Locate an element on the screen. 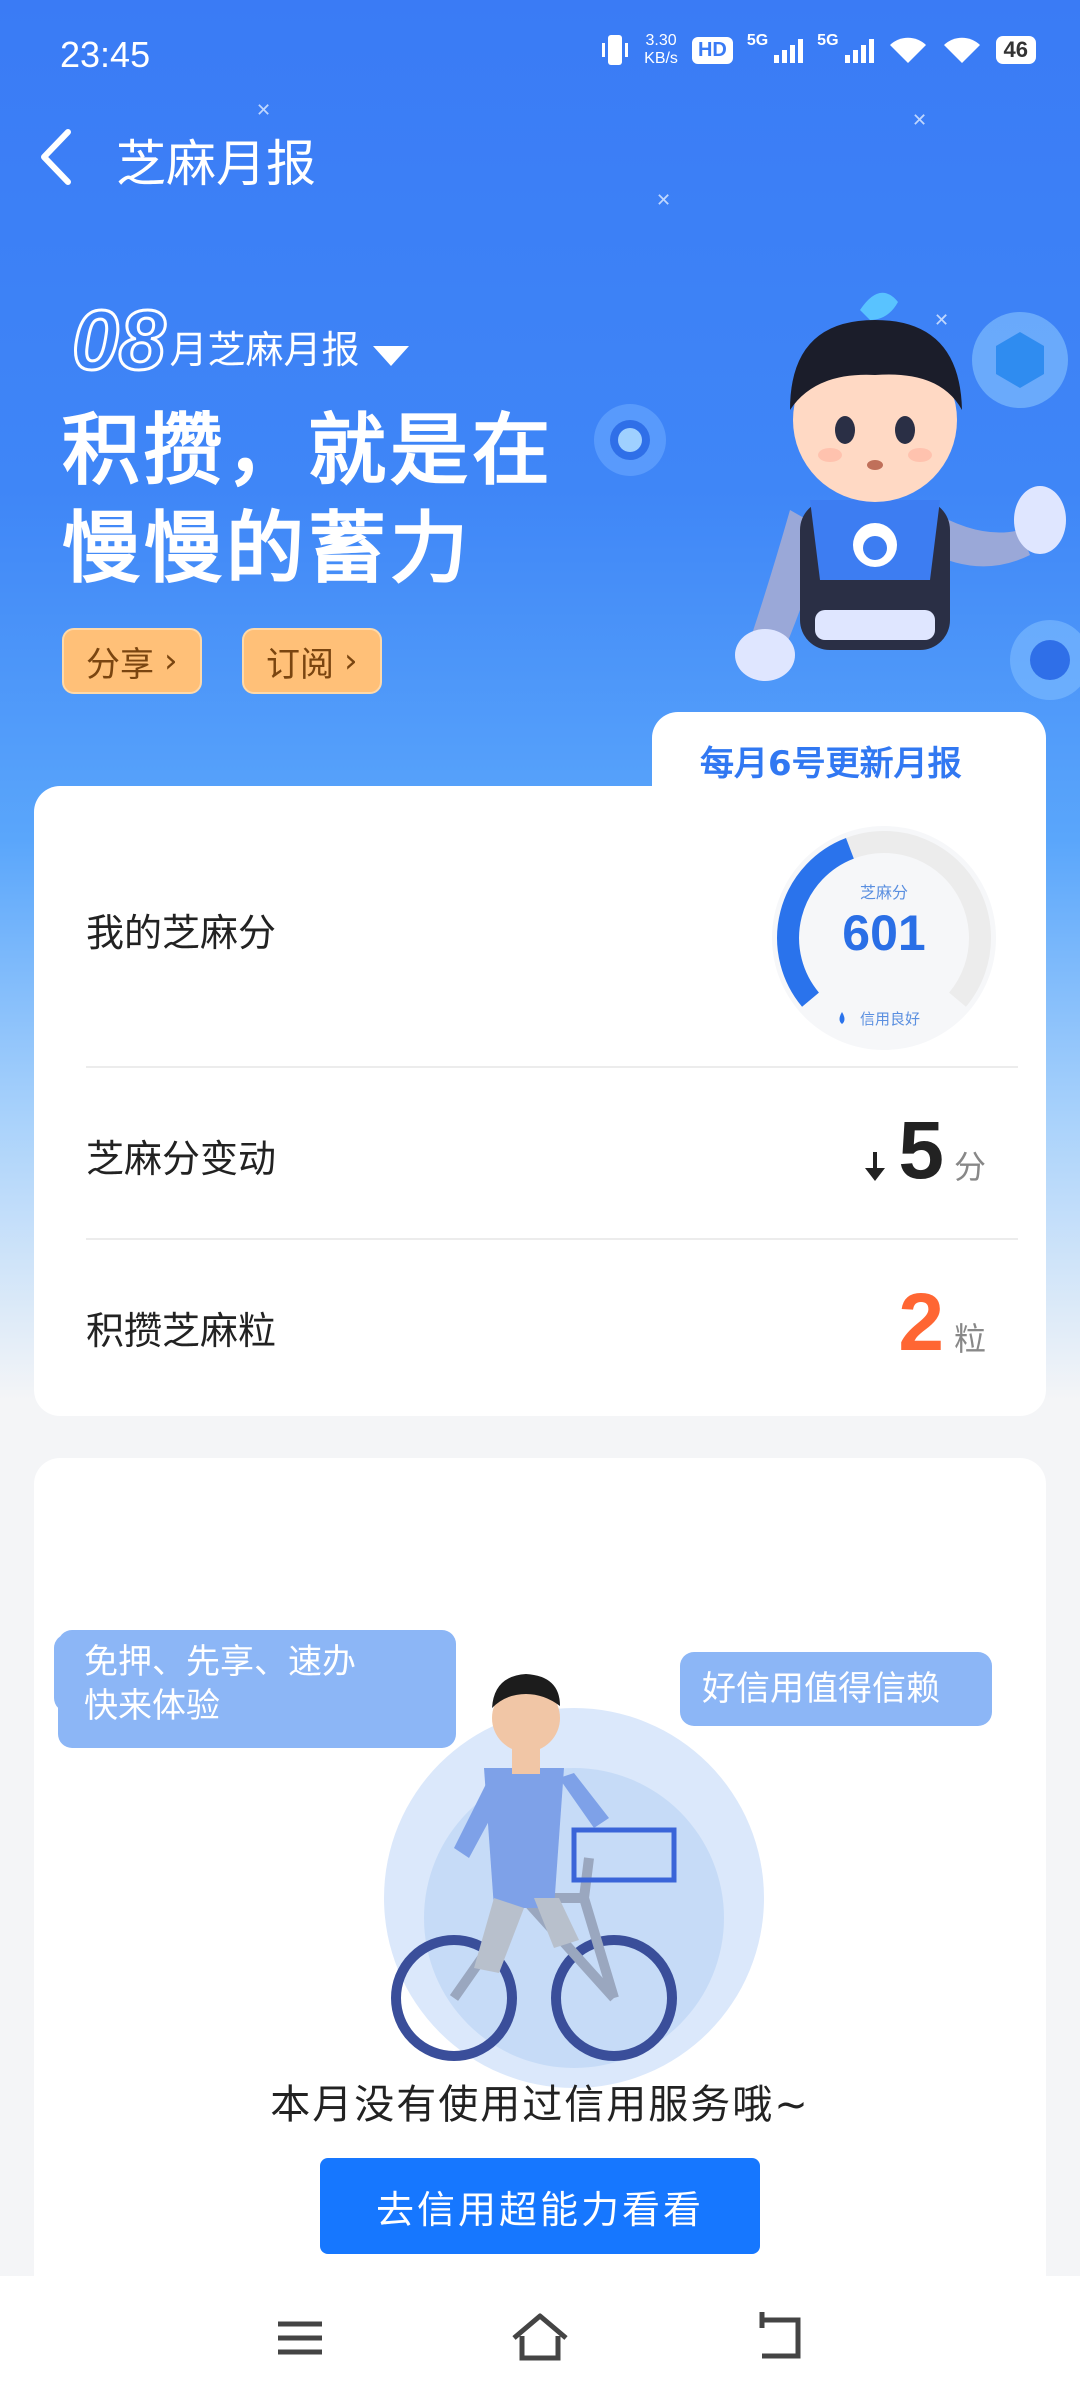 This screenshot has height=2400, width=1080. hd-badge: HD is located at coordinates (712, 50).